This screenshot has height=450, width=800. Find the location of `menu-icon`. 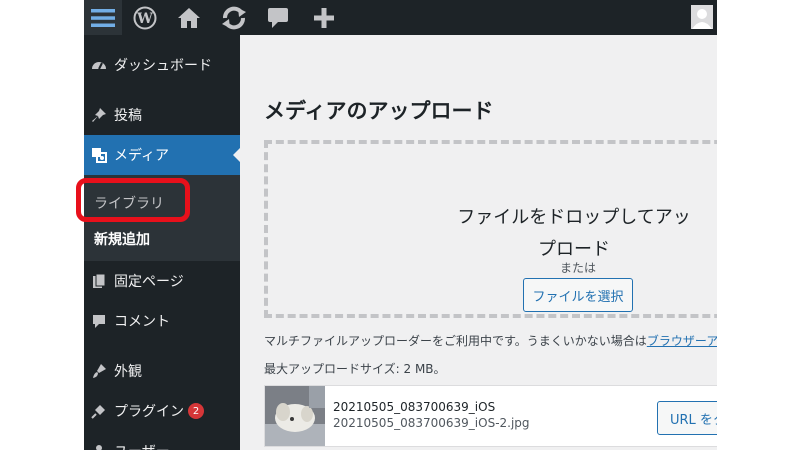

menu-icon is located at coordinates (103, 17).